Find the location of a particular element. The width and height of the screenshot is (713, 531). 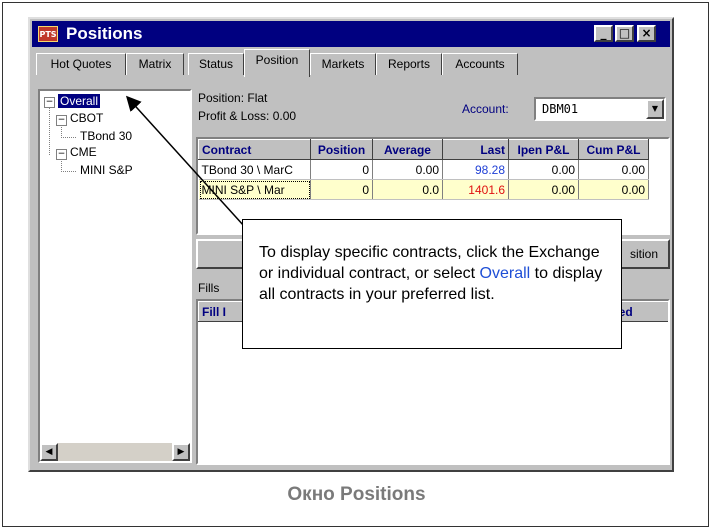

tab-position: Position is located at coordinates (277, 63).